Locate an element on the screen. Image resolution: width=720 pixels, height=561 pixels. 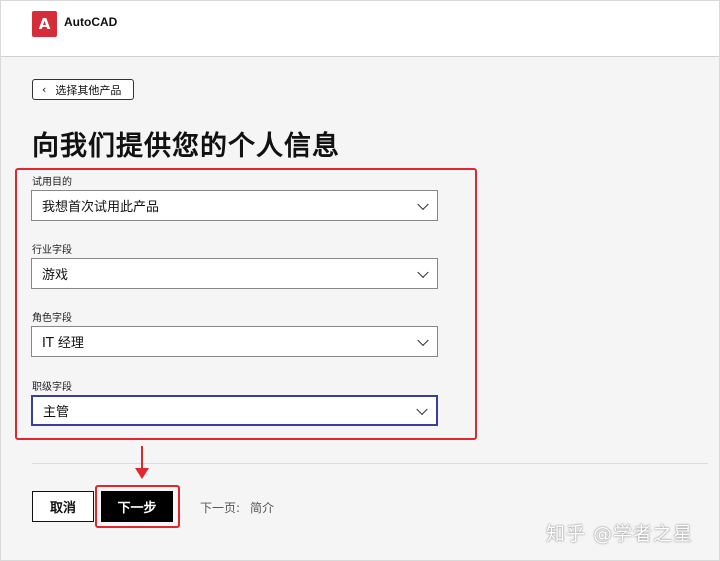
job-level-label: 职级字段 is located at coordinates (52, 387).